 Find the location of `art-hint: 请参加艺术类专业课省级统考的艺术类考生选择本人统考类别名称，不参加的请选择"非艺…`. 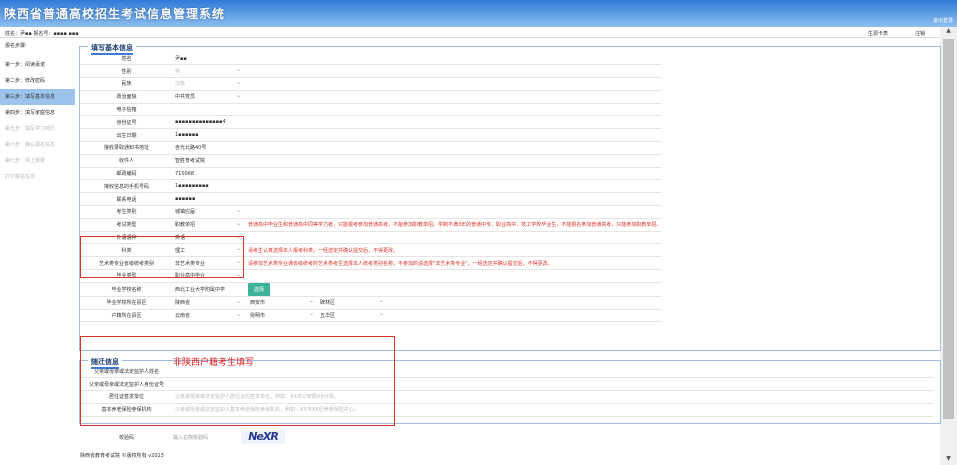

art-hint: 请参加艺术类专业课省级统考的艺术类考生选择本人统考类别名称，不参加的请选择"非艺… is located at coordinates (453, 263).